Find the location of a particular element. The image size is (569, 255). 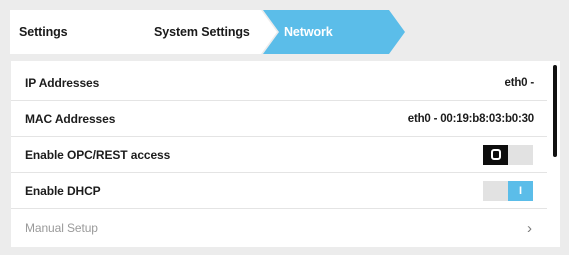

toggle-knob is located at coordinates (495, 154).